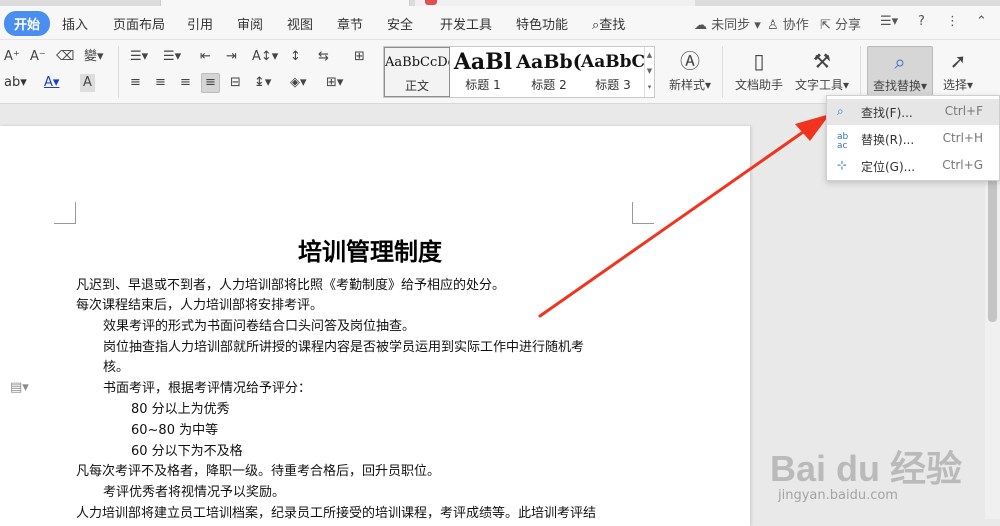 The height and width of the screenshot is (526, 1000). What do you see at coordinates (759, 61) in the screenshot?
I see `doc-helper-icon: ▯` at bounding box center [759, 61].